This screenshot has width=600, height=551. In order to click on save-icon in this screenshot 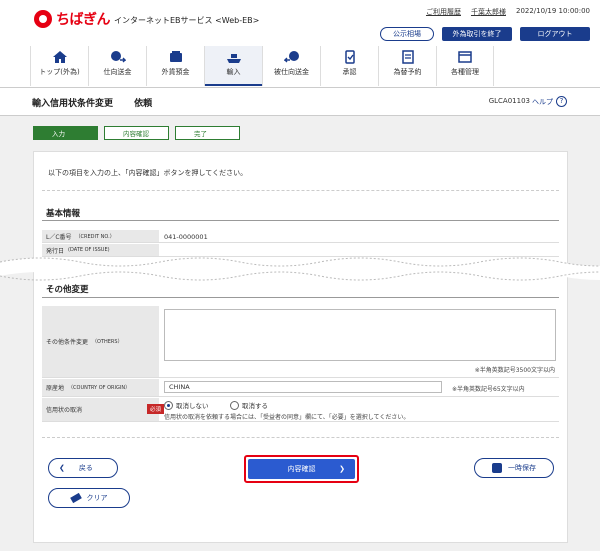, I will do `click(497, 468)`.